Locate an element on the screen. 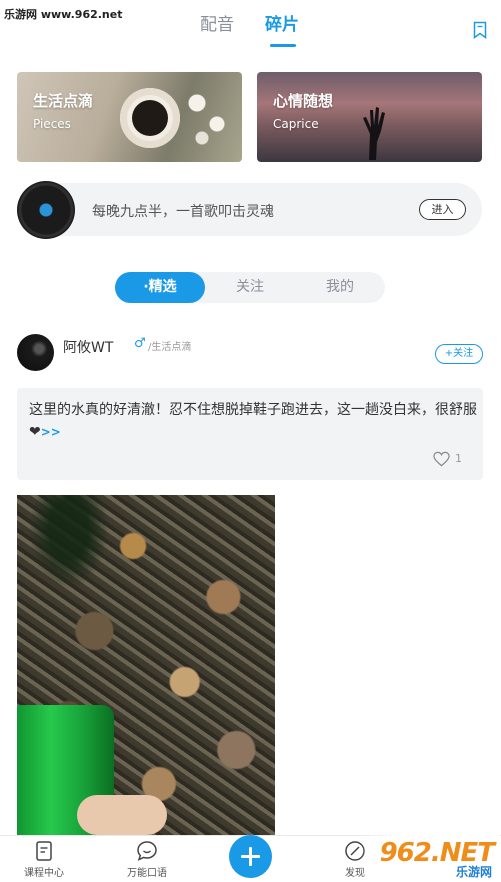  tab-label: 万能口语 is located at coordinates (147, 873).